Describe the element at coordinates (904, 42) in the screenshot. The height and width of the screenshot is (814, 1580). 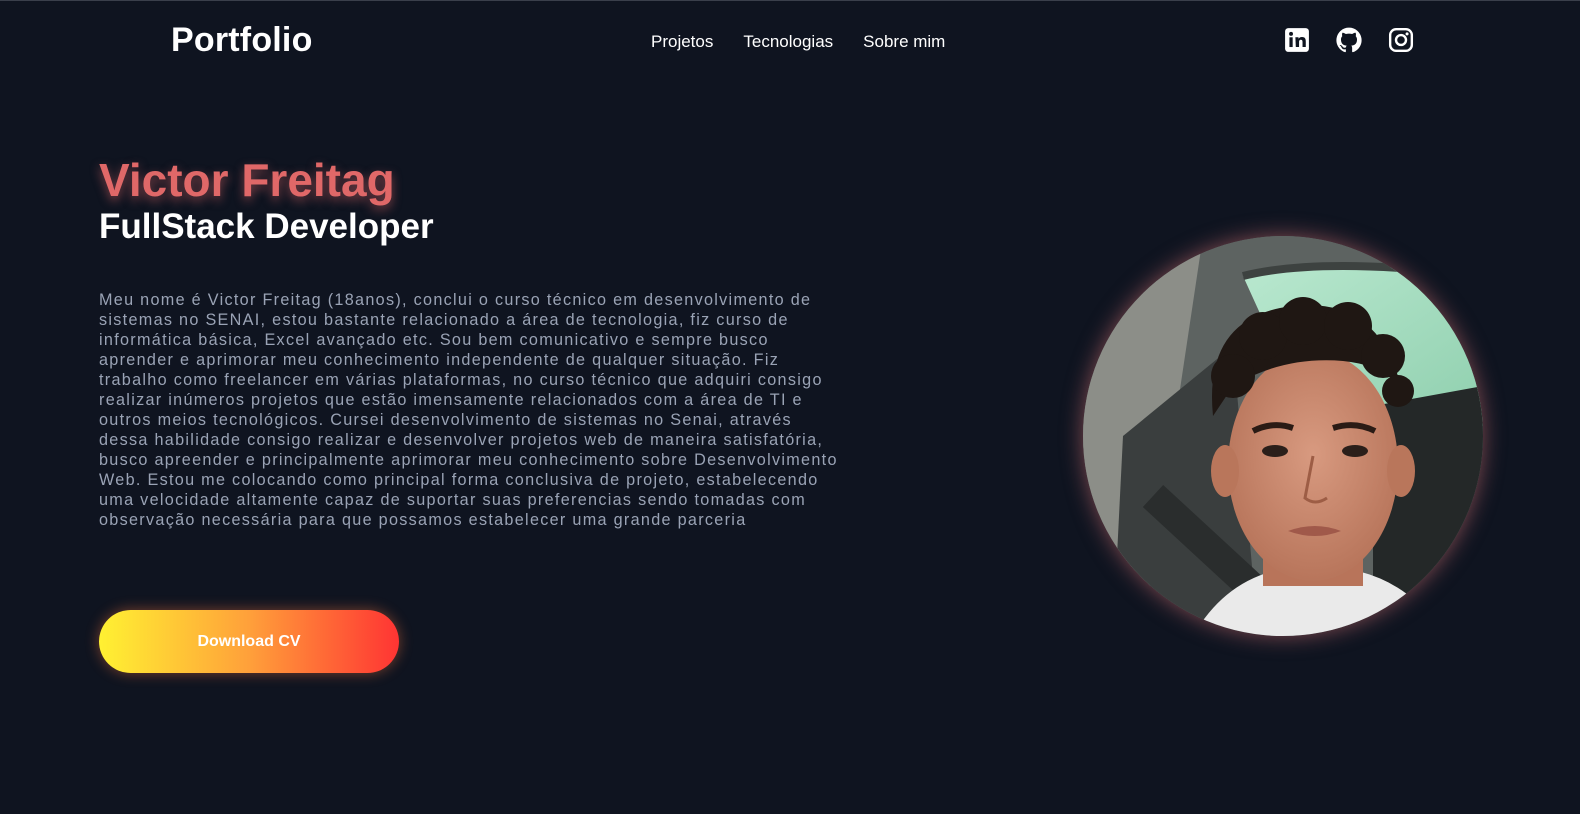
I see `nav-link-sobre-mim: Sobre mim` at that location.